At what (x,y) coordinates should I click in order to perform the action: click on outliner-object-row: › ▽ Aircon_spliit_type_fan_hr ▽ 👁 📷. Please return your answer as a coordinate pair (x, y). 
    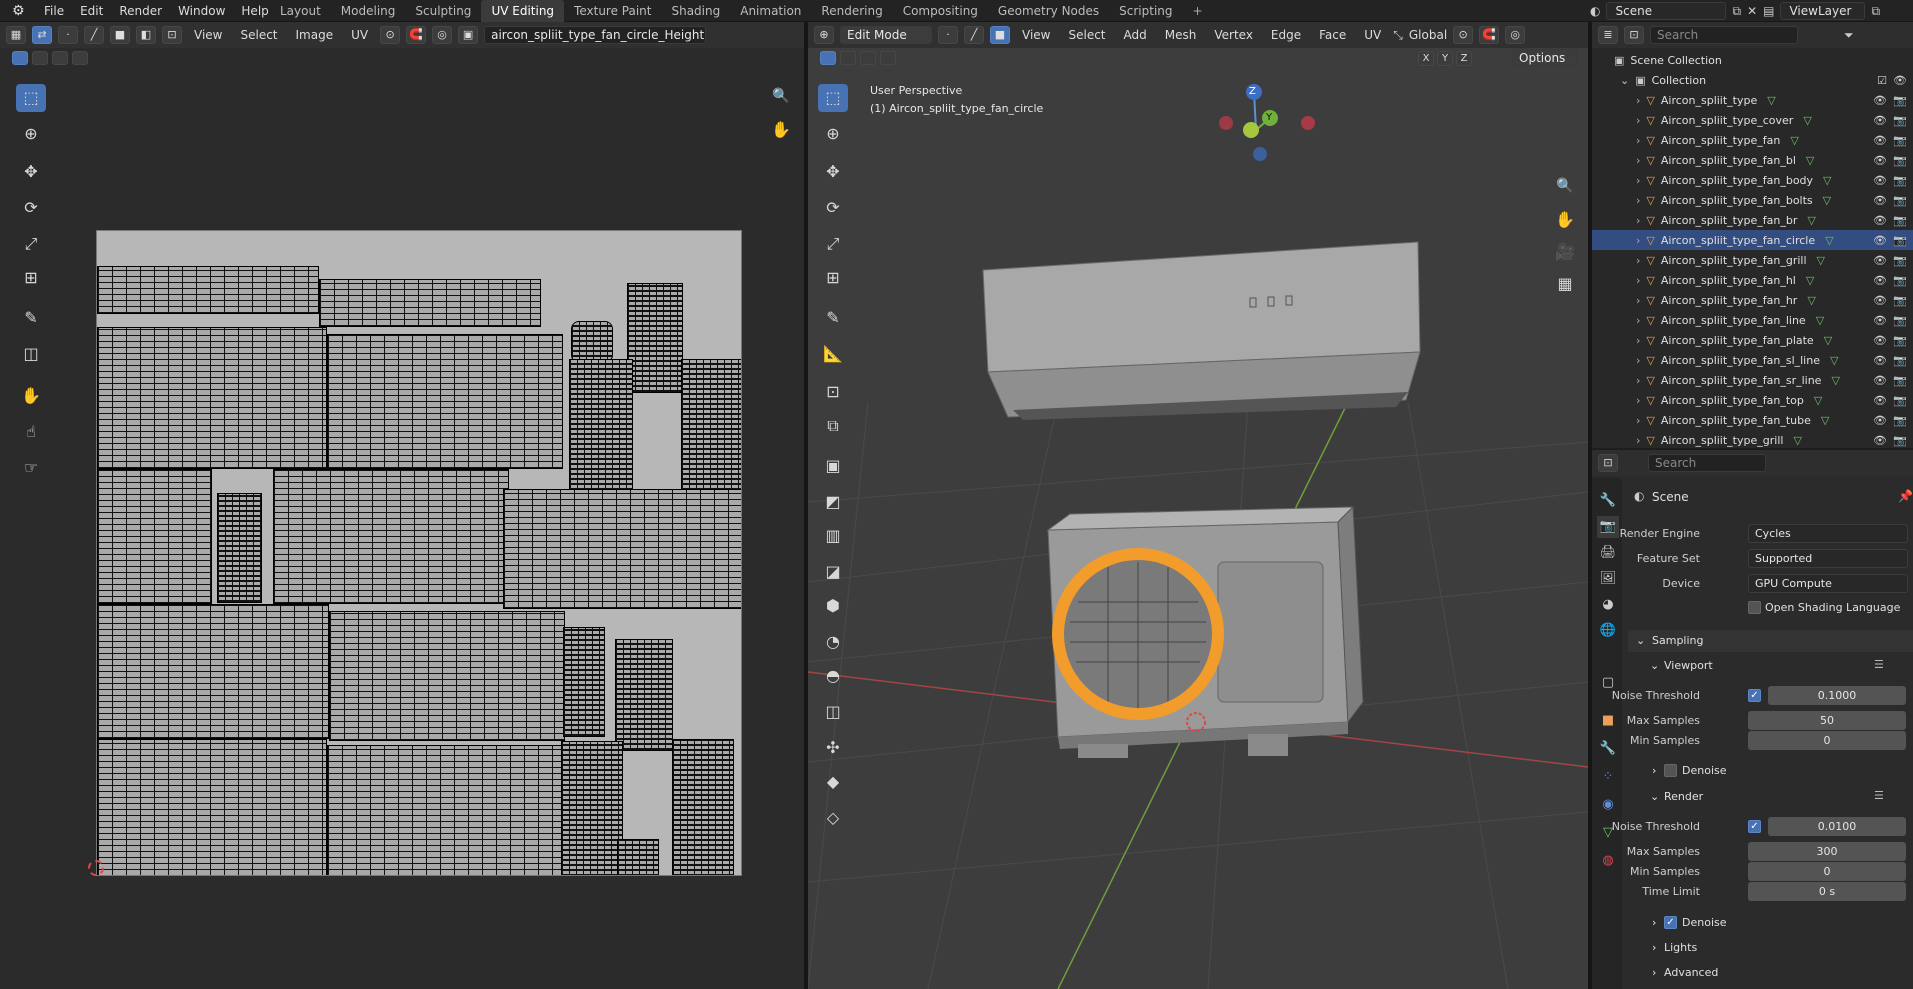
    Looking at the image, I should click on (1752, 300).